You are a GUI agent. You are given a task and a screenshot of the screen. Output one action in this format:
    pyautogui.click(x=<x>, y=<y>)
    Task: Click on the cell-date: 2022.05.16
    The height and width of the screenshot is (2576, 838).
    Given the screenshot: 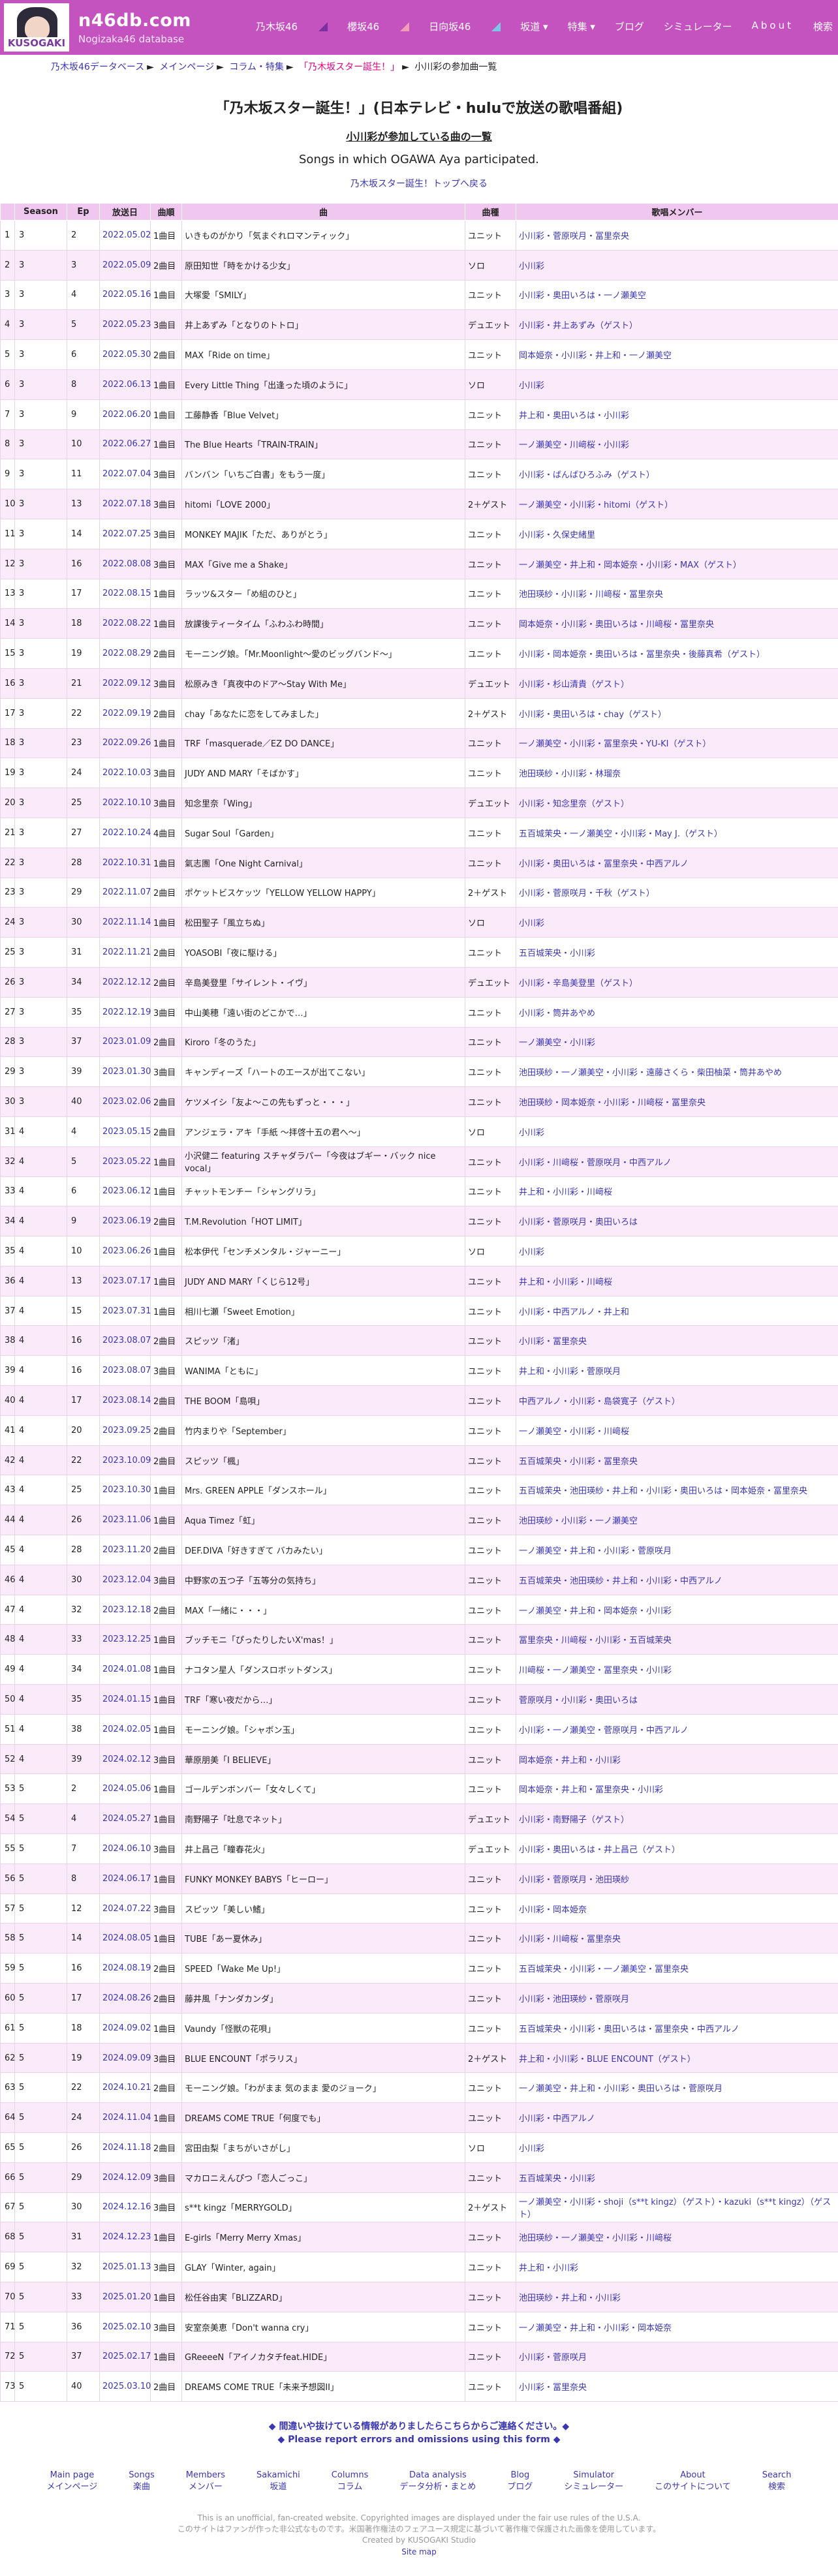 What is the action you would take?
    pyautogui.click(x=125, y=295)
    